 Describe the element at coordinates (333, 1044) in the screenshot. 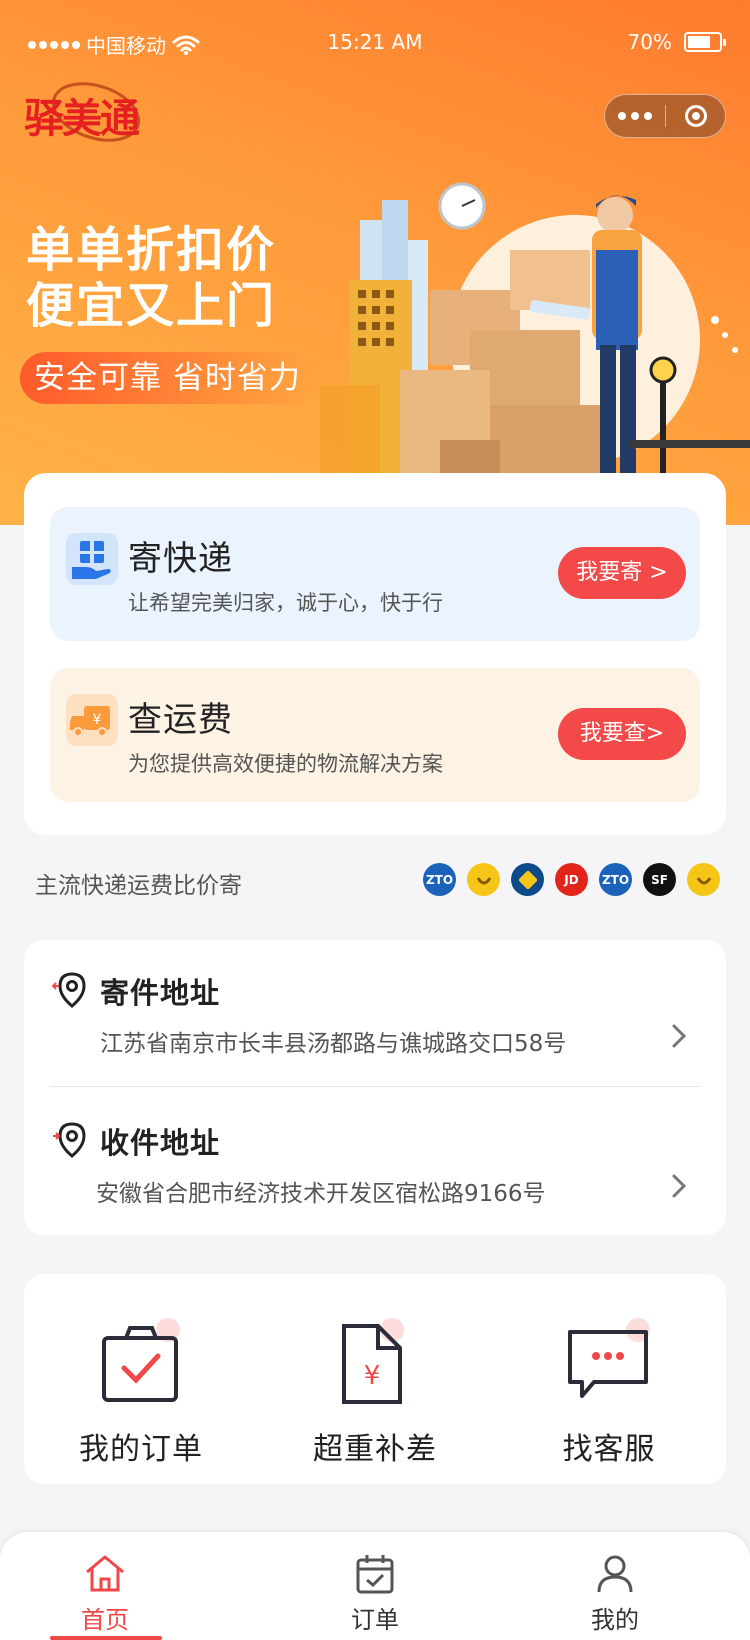

I see `sender-address-text: 江苏省南京市长丰县汤都路与谯城路交口58号` at that location.